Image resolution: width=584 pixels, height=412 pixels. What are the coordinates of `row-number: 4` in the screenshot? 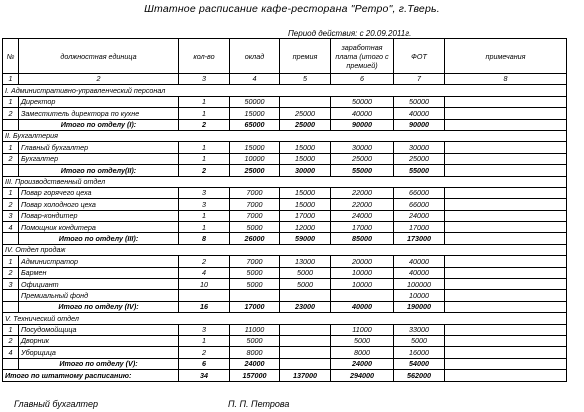 It's located at (10, 352).